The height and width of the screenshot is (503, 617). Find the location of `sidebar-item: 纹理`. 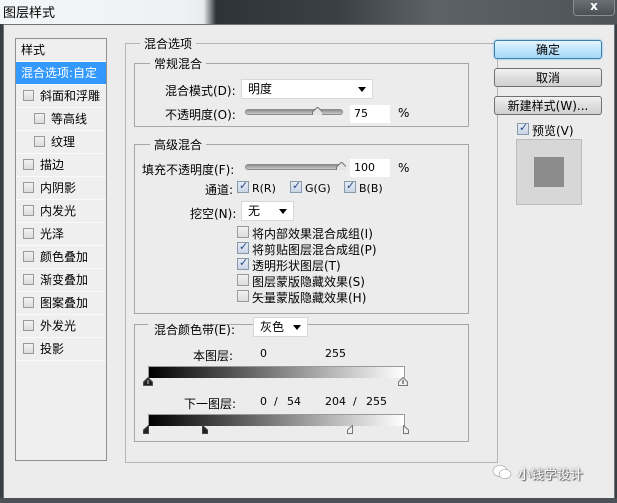

sidebar-item: 纹理 is located at coordinates (61, 142).